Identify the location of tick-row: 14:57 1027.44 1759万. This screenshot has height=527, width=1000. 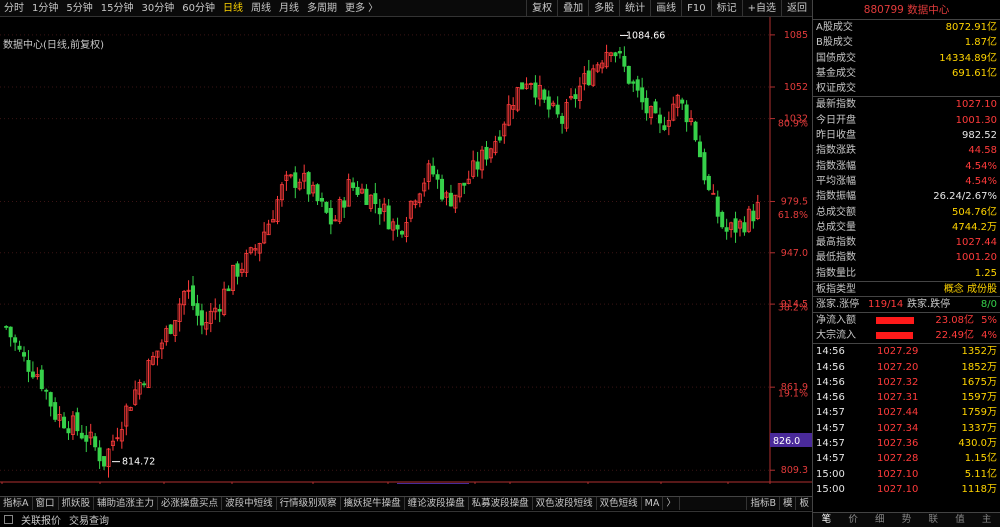
(906, 412).